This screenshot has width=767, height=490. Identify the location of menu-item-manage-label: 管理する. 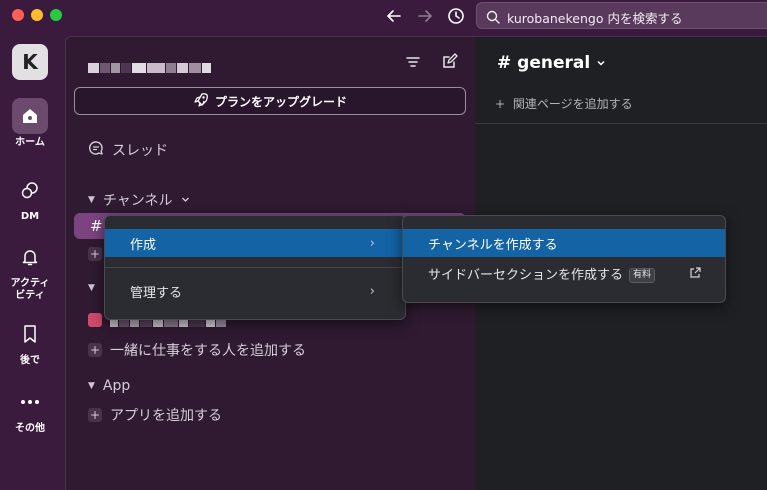
(156, 293).